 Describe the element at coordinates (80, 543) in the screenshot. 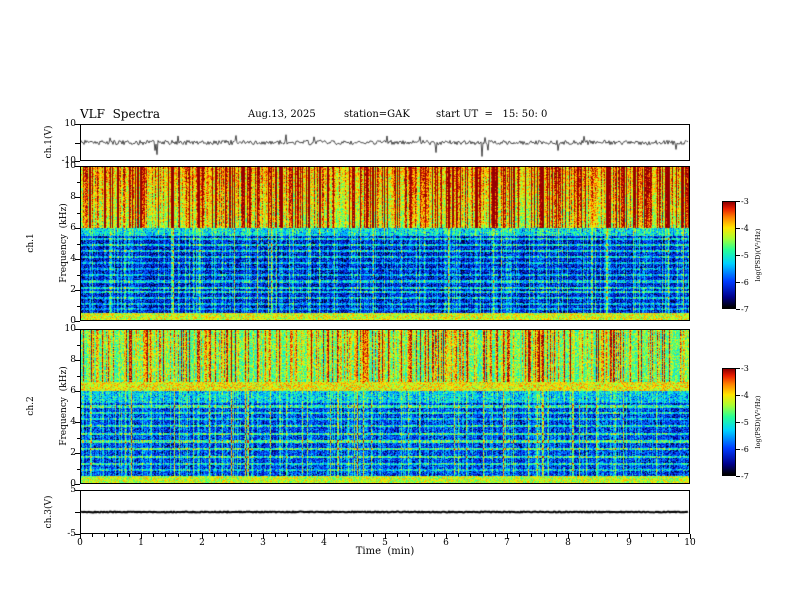

I see `tick-label: 0` at that location.